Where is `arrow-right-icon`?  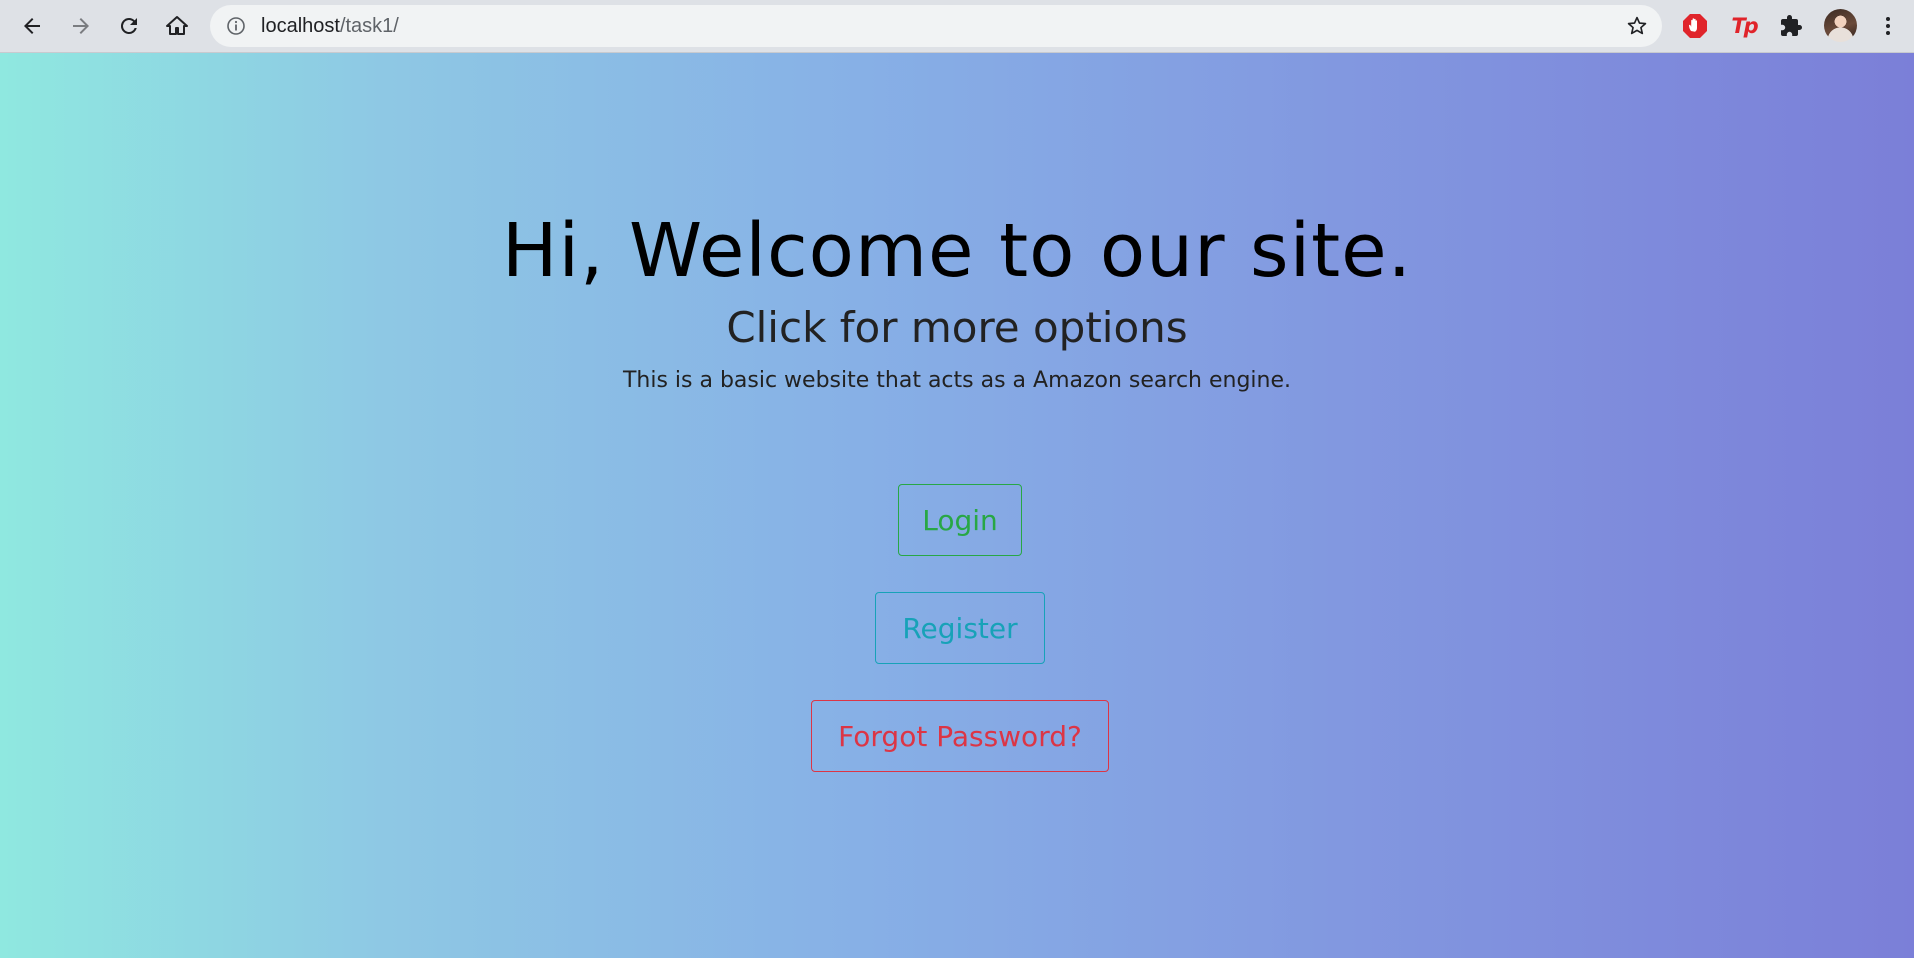
arrow-right-icon is located at coordinates (81, 26).